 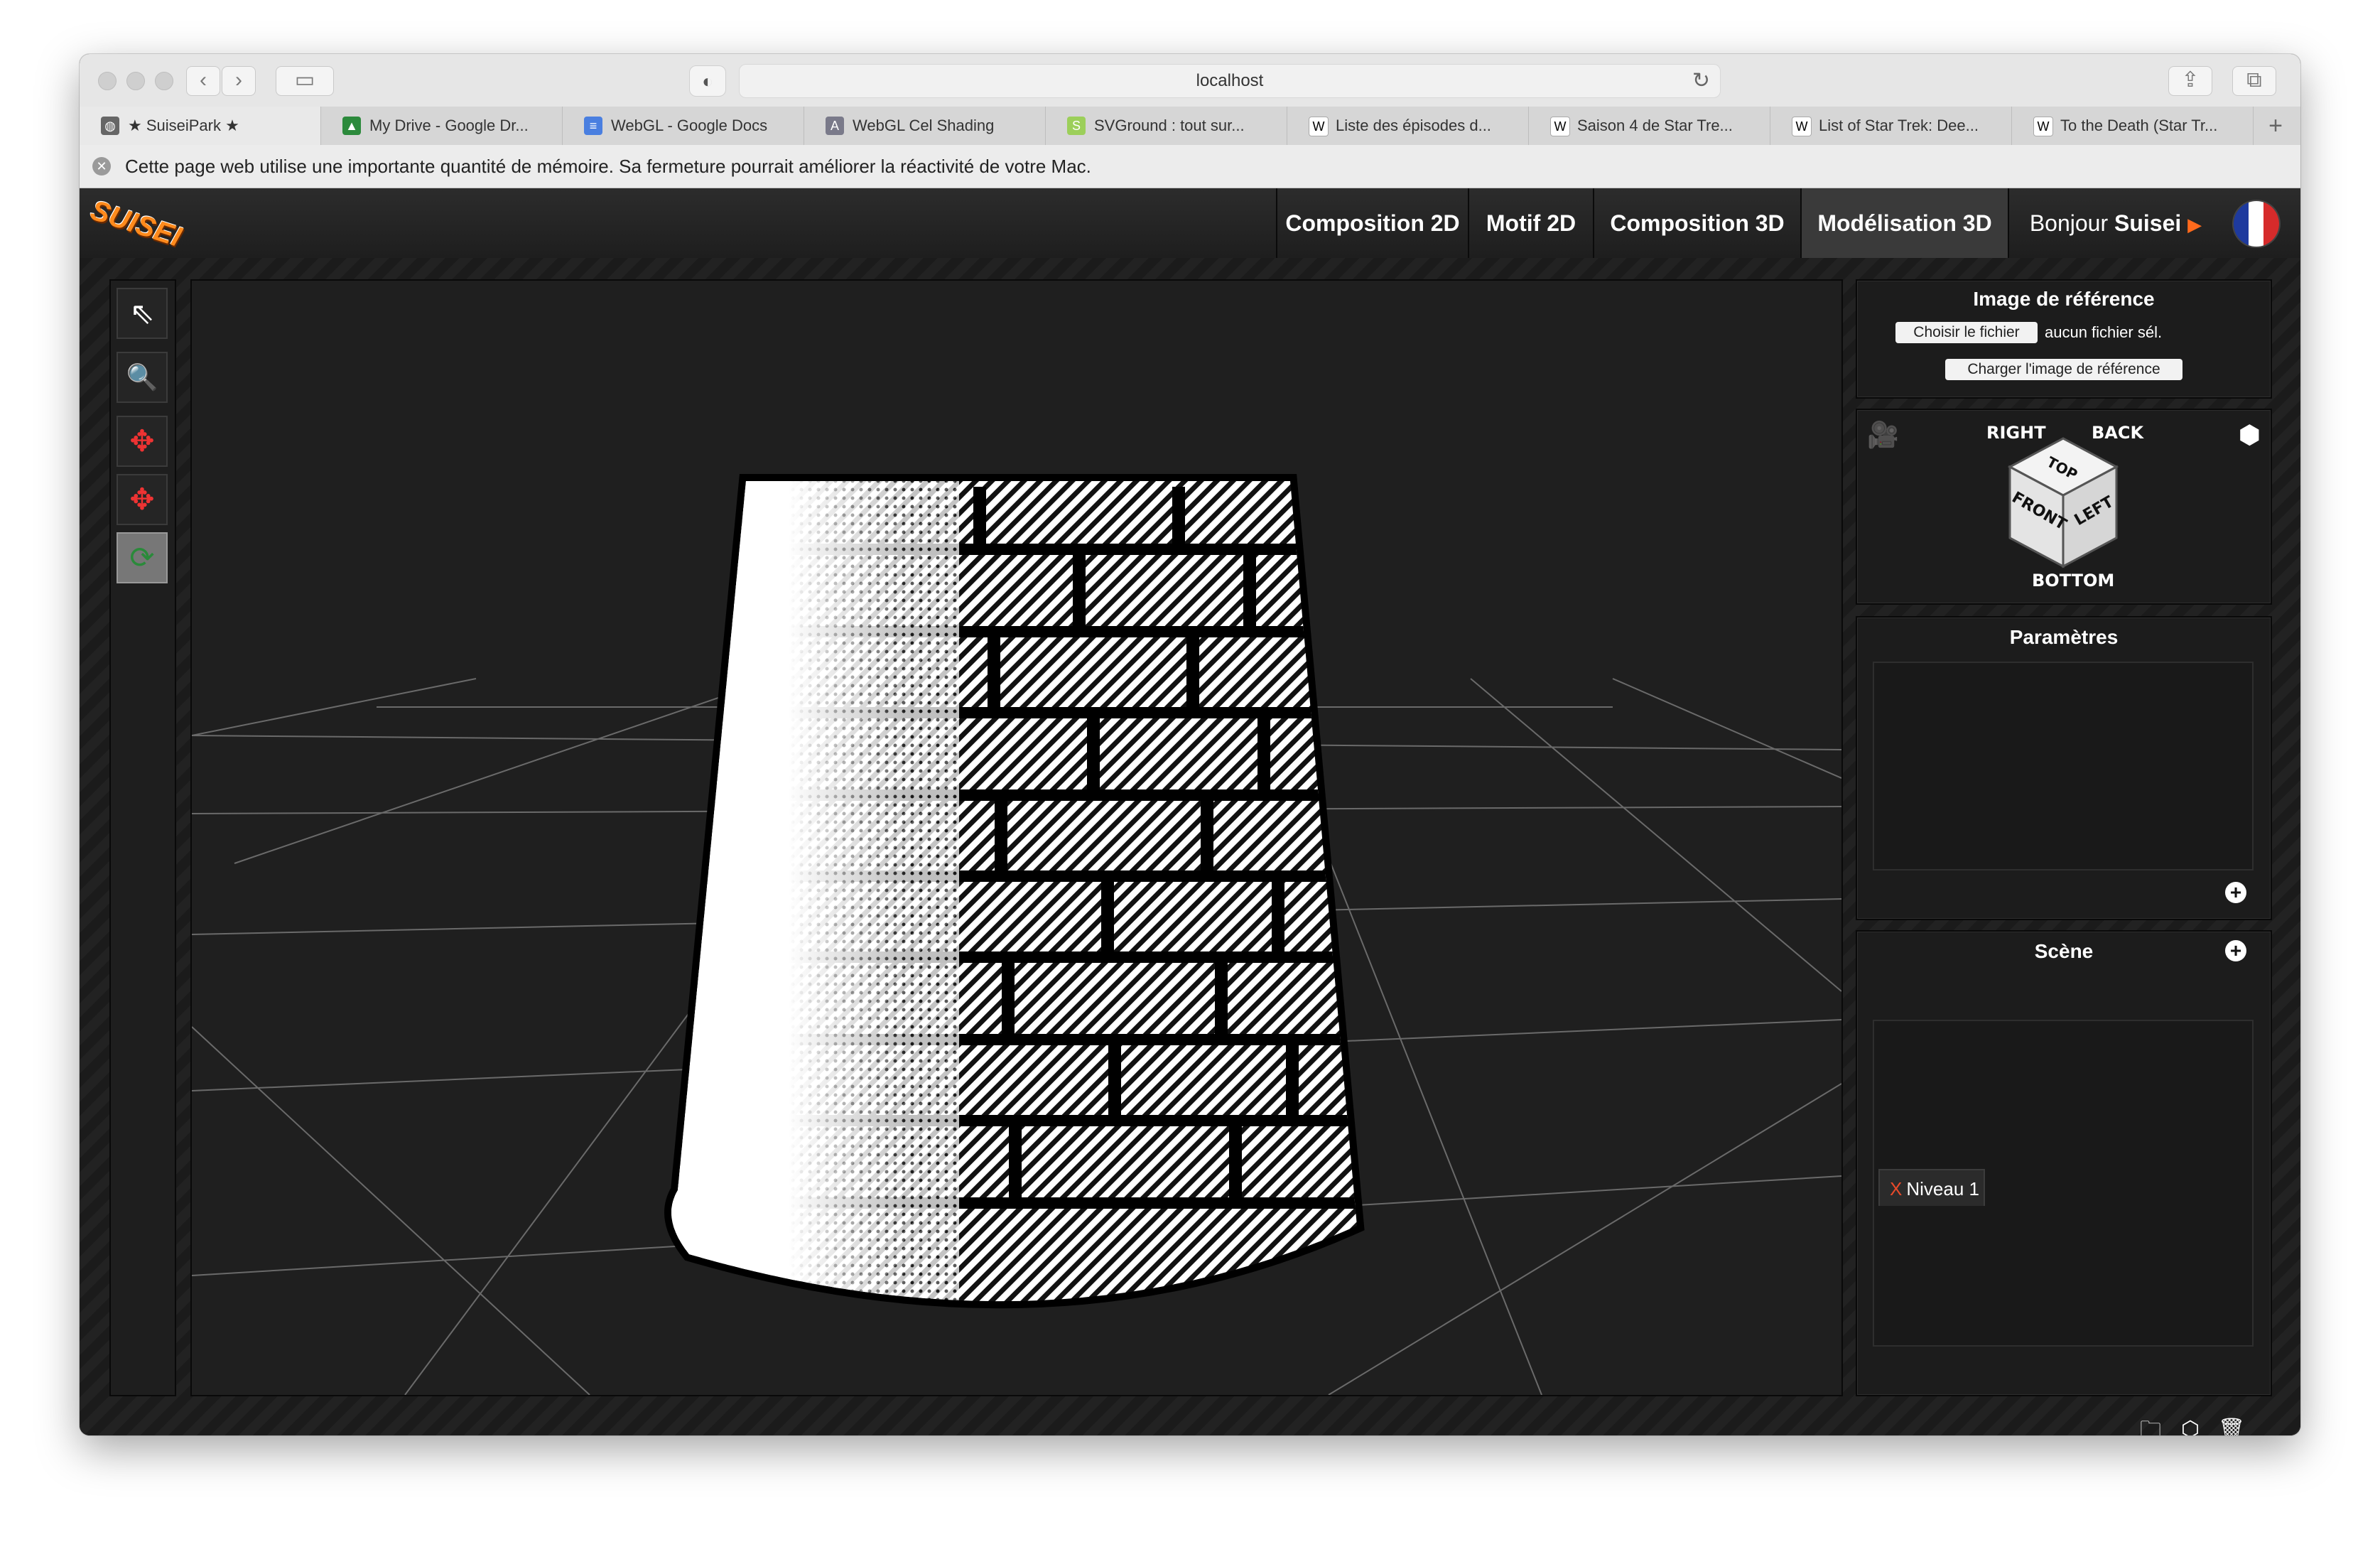 I want to click on parameters-list, so click(x=2064, y=766).